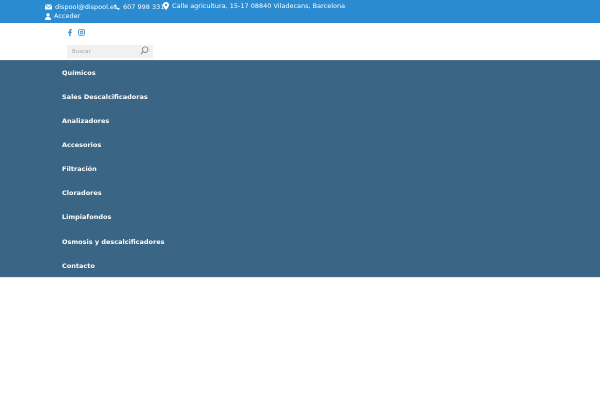  I want to click on login-text: Acceder, so click(67, 16).